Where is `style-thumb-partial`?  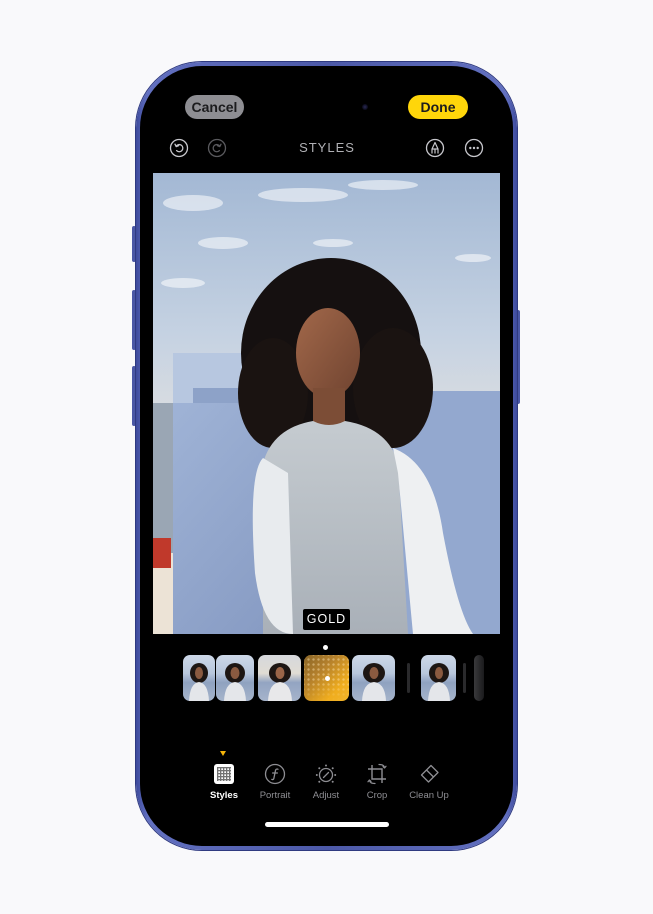
style-thumb-partial is located at coordinates (479, 678).